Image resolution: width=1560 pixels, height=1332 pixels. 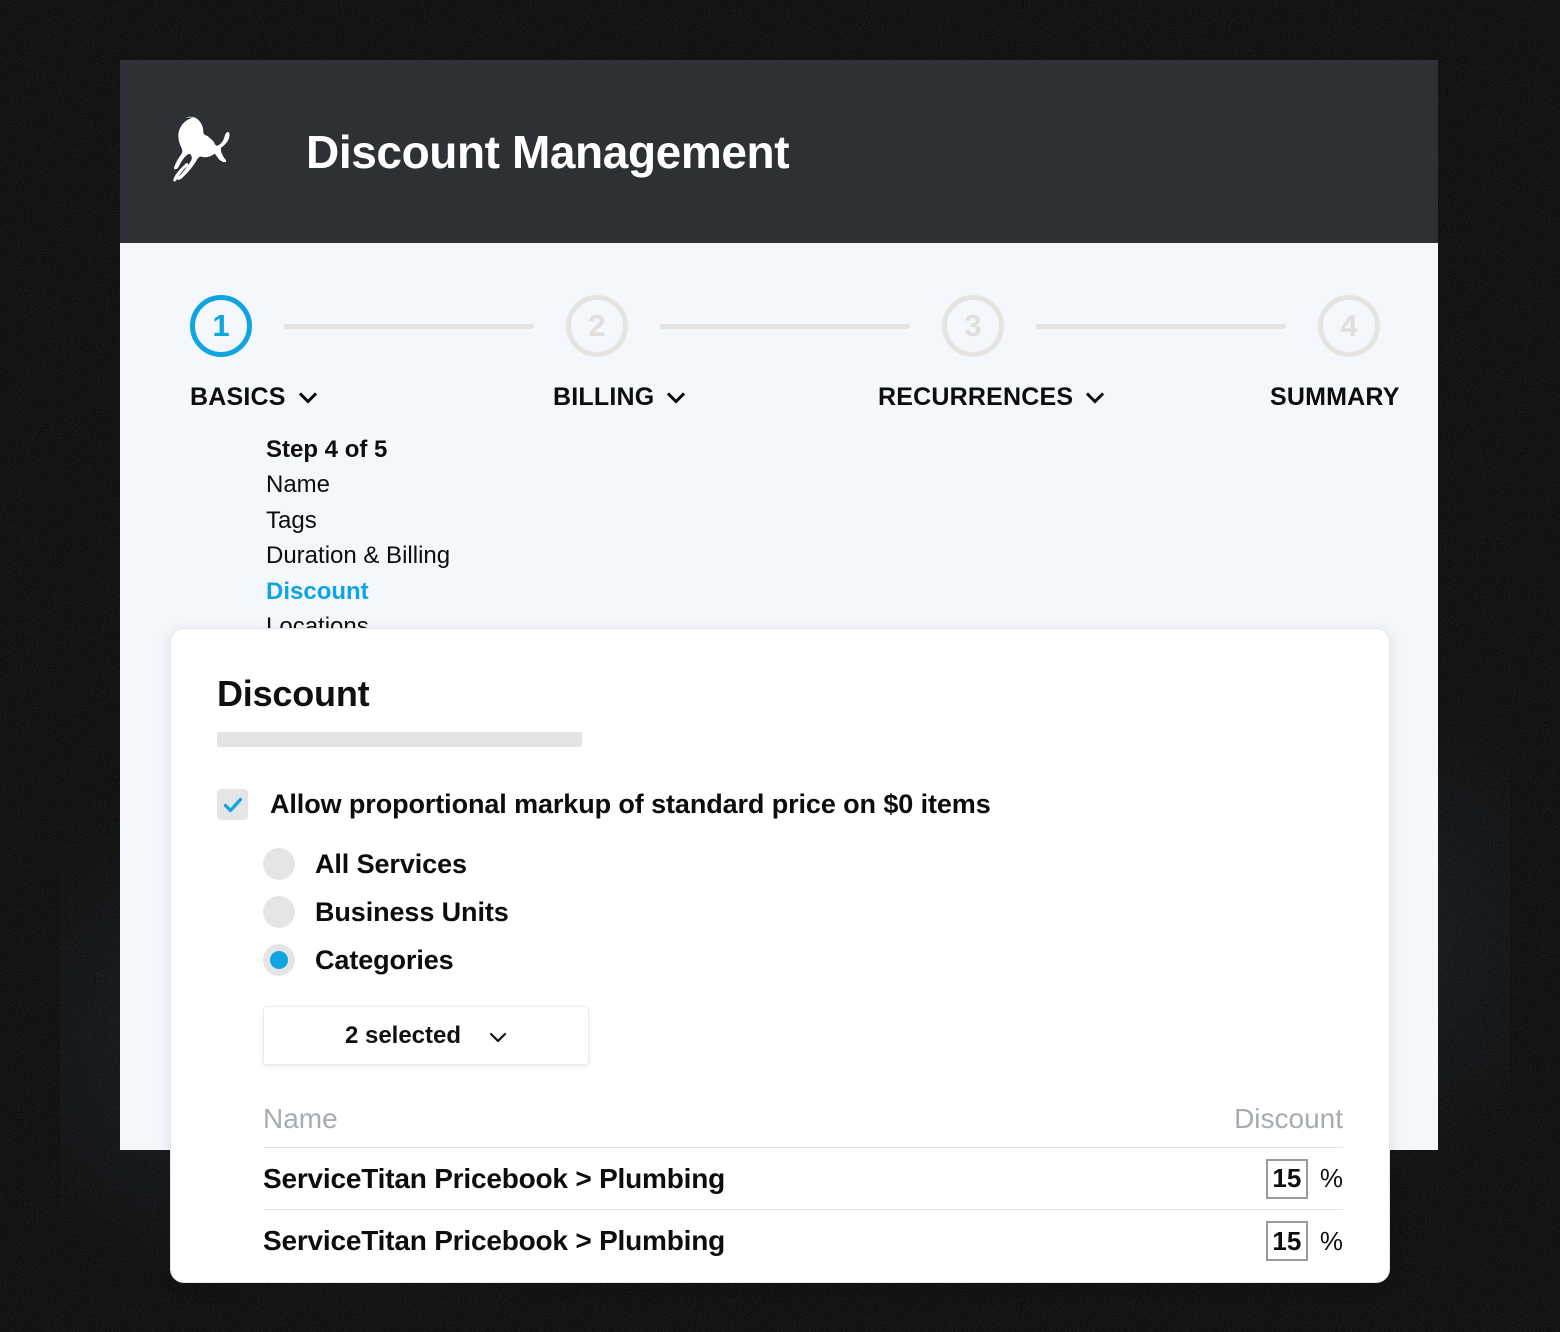 I want to click on radio-option-business-units: Business Units, so click(x=803, y=912).